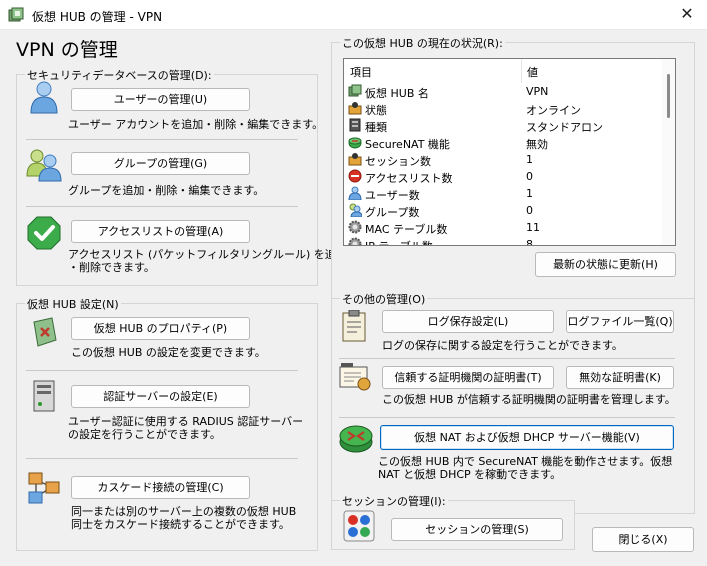 Image resolution: width=707 pixels, height=566 pixels. What do you see at coordinates (97, 17) in the screenshot?
I see `window-title: 仮想 HUB の管理 - VPN` at bounding box center [97, 17].